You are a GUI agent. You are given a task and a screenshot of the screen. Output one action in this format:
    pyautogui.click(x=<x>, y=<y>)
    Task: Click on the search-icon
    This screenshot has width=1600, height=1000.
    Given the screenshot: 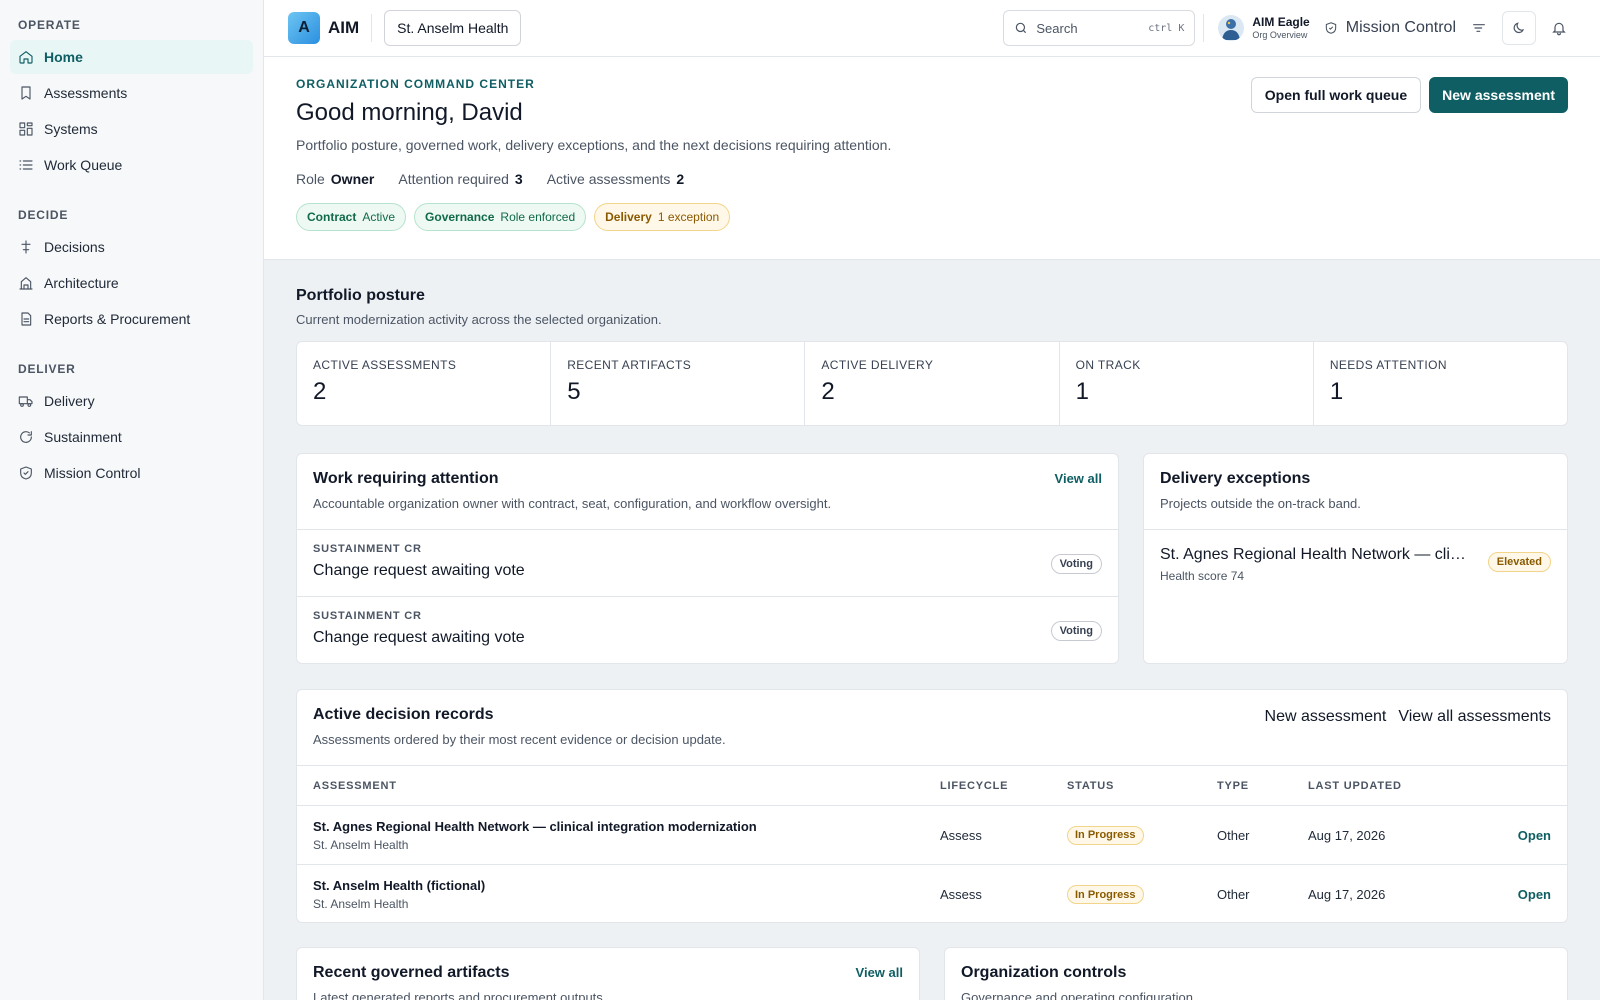 What is the action you would take?
    pyautogui.click(x=1021, y=28)
    